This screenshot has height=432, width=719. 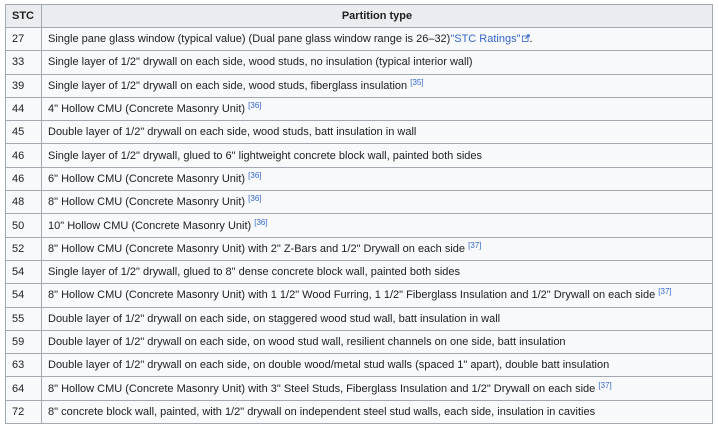 What do you see at coordinates (150, 225) in the screenshot?
I see `partition-type-text: 10" Hollow CMU (Concrete Masonry Unit)` at bounding box center [150, 225].